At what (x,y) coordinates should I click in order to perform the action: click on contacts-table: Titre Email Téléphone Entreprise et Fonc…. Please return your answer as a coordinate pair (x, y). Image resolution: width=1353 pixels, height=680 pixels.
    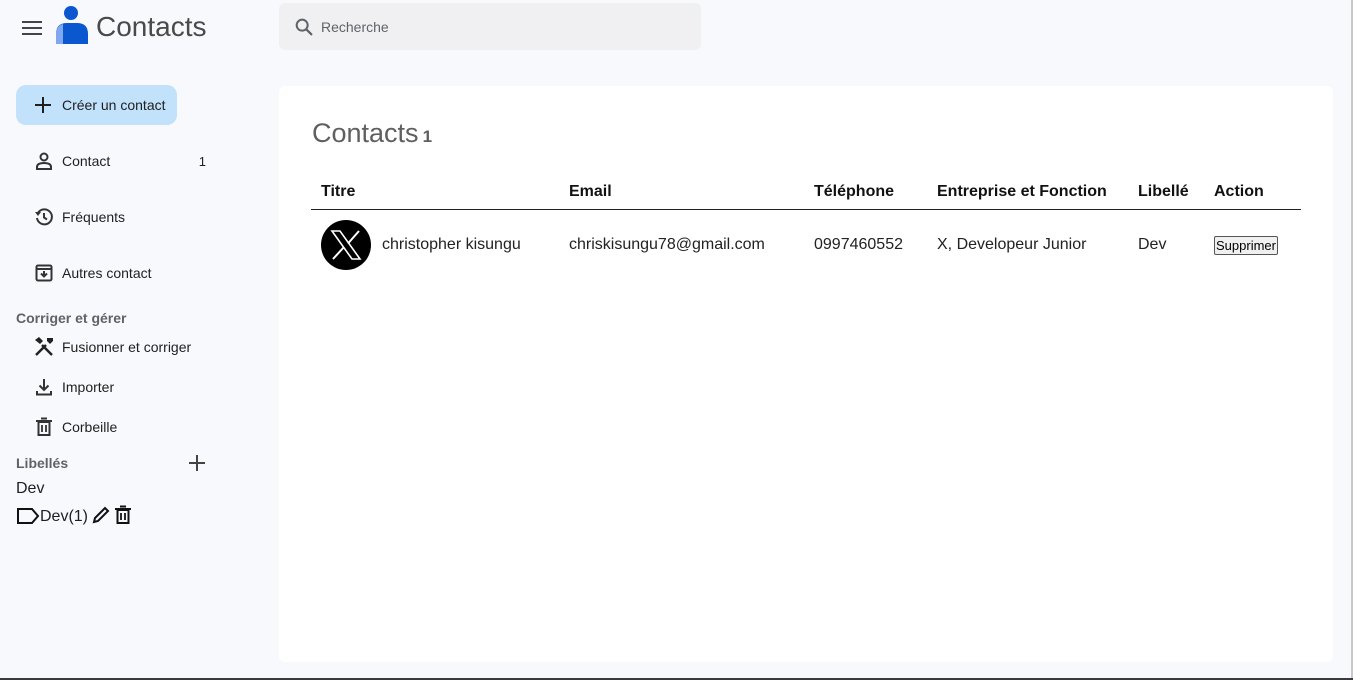
    Looking at the image, I should click on (806, 228).